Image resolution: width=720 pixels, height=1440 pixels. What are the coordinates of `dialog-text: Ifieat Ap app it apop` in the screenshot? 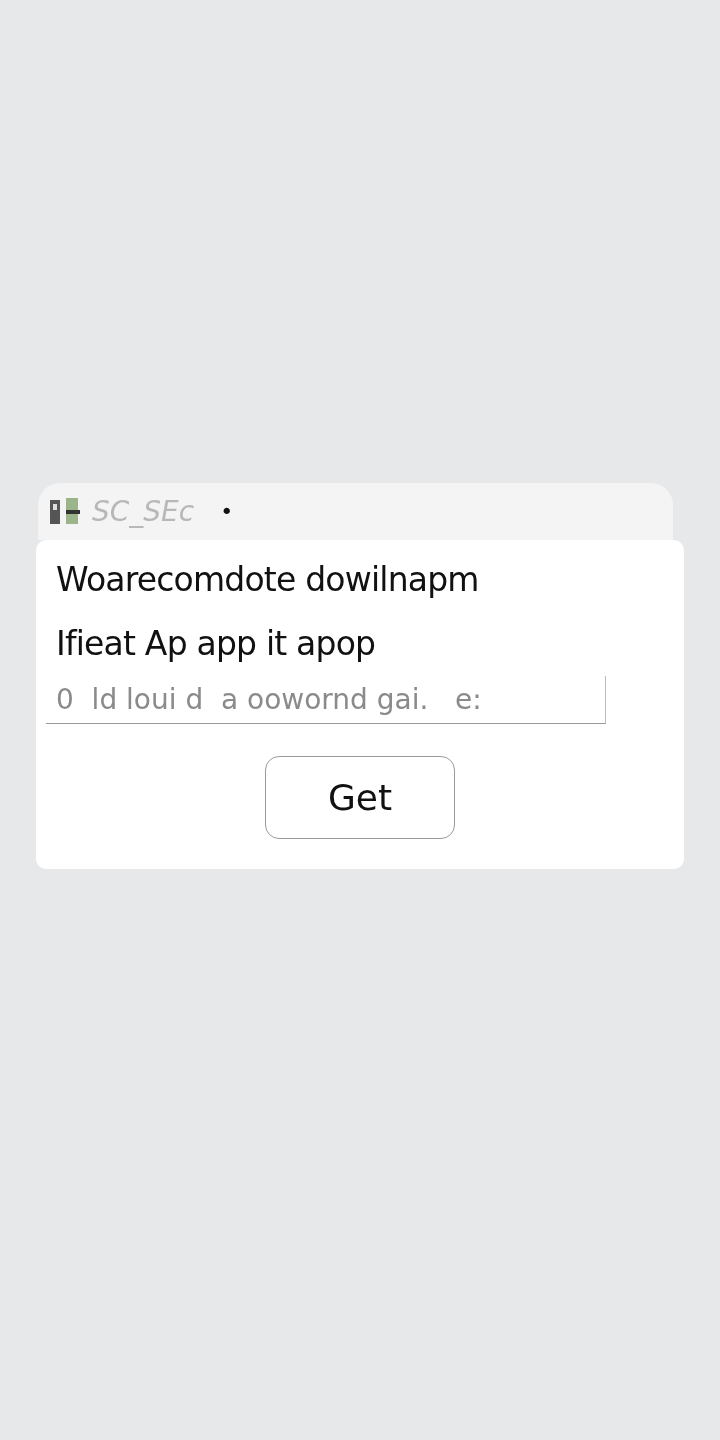 It's located at (216, 644).